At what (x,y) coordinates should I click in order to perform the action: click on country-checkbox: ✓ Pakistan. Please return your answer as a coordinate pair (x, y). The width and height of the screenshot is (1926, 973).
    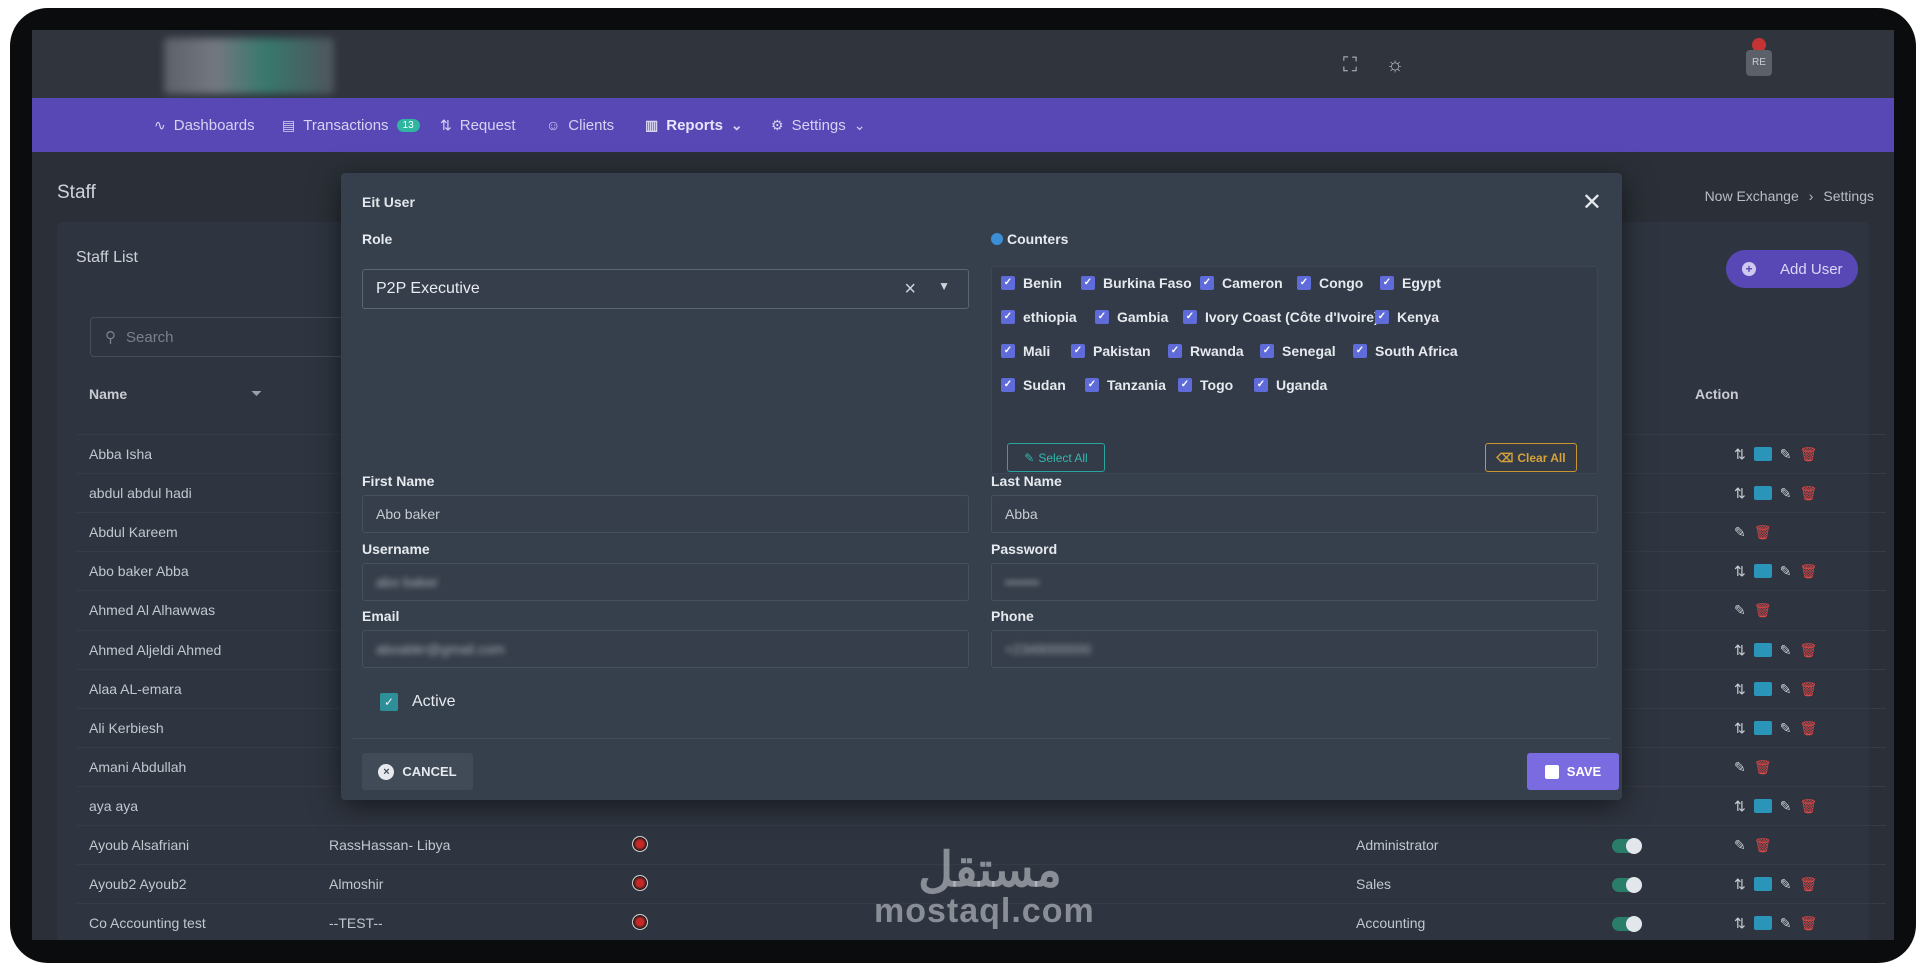
    Looking at the image, I should click on (1111, 351).